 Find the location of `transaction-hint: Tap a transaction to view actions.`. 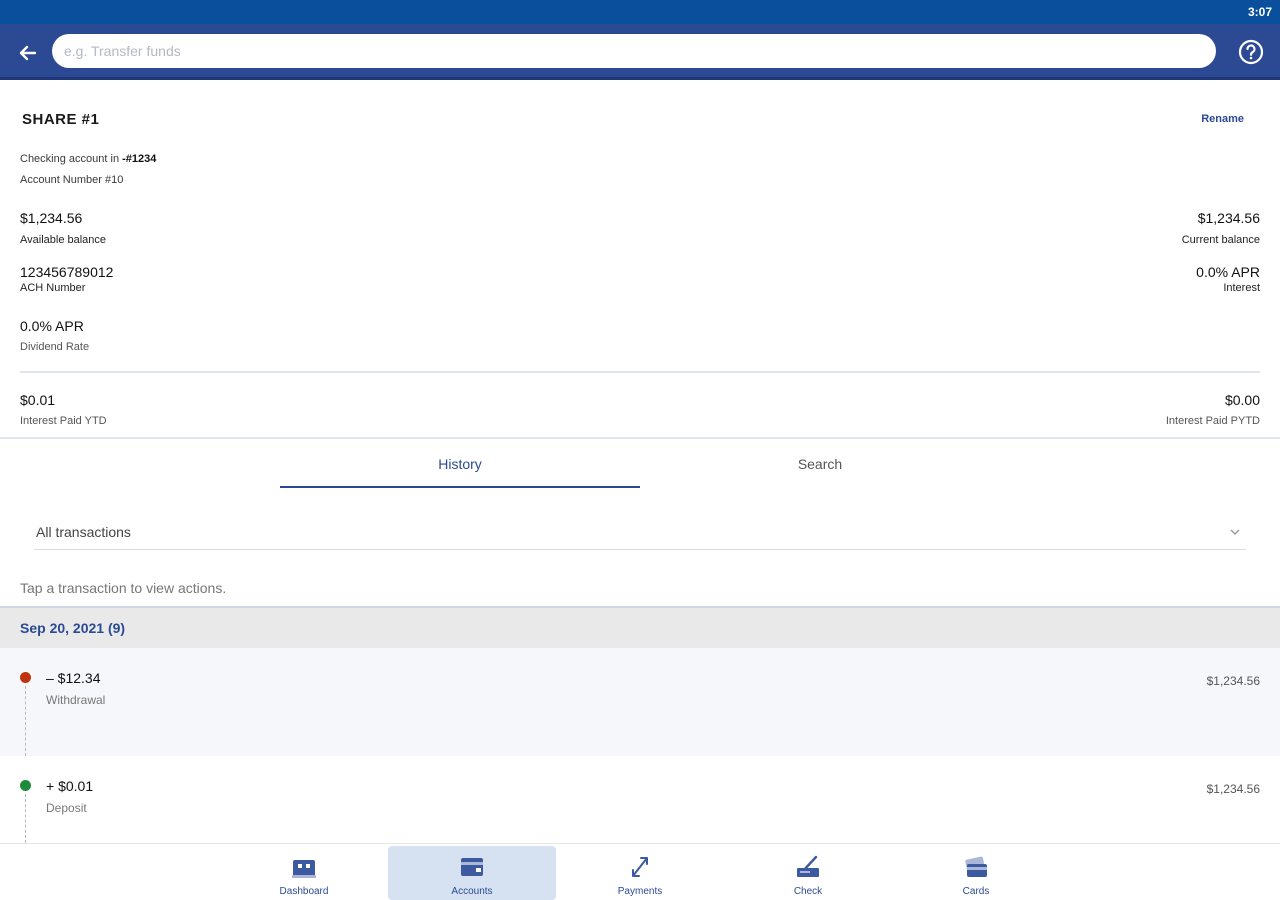

transaction-hint: Tap a transaction to view actions. is located at coordinates (123, 588).